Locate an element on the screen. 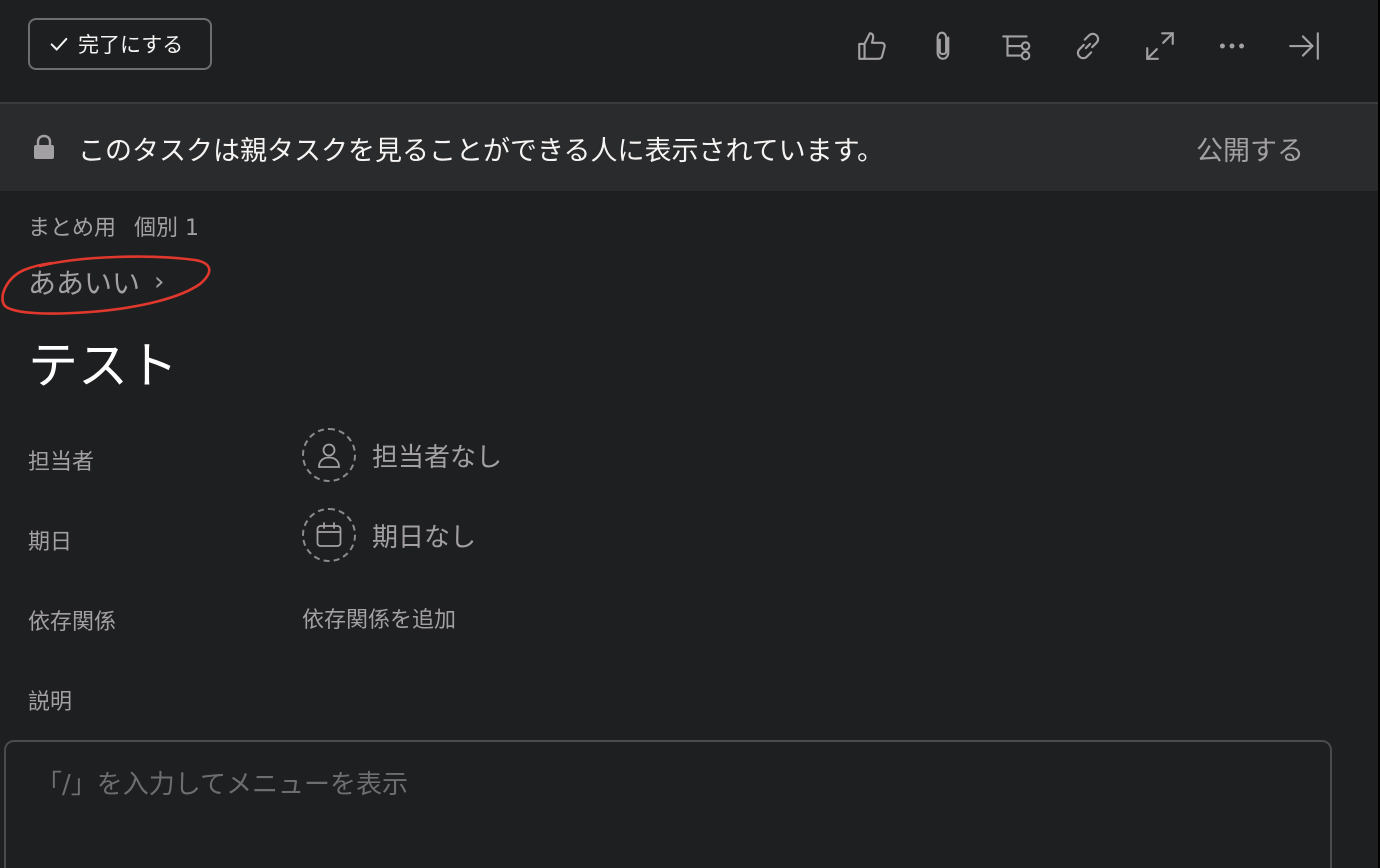  close-panel-icon is located at coordinates (1304, 46).